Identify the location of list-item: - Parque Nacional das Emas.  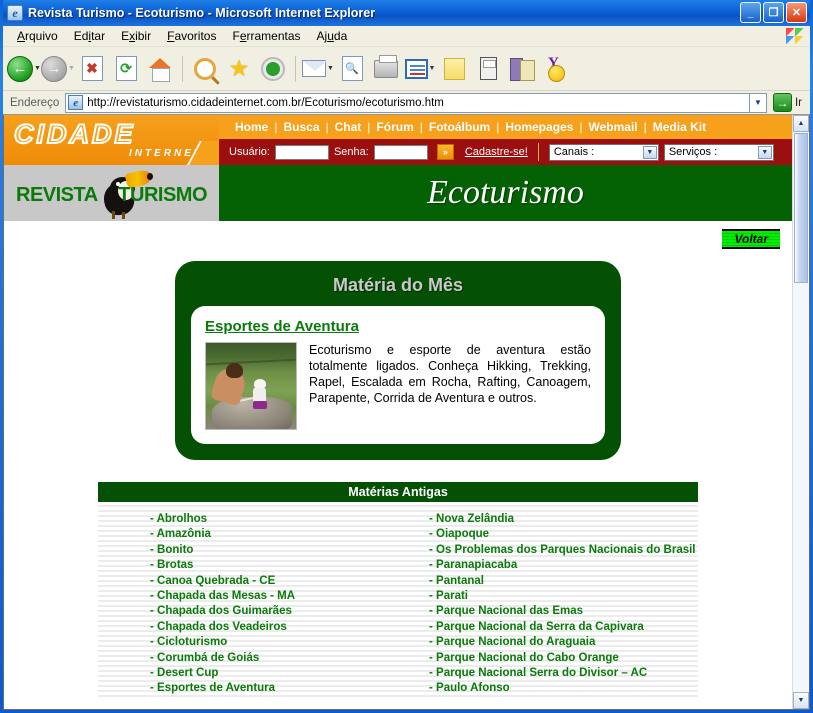
(563, 611).